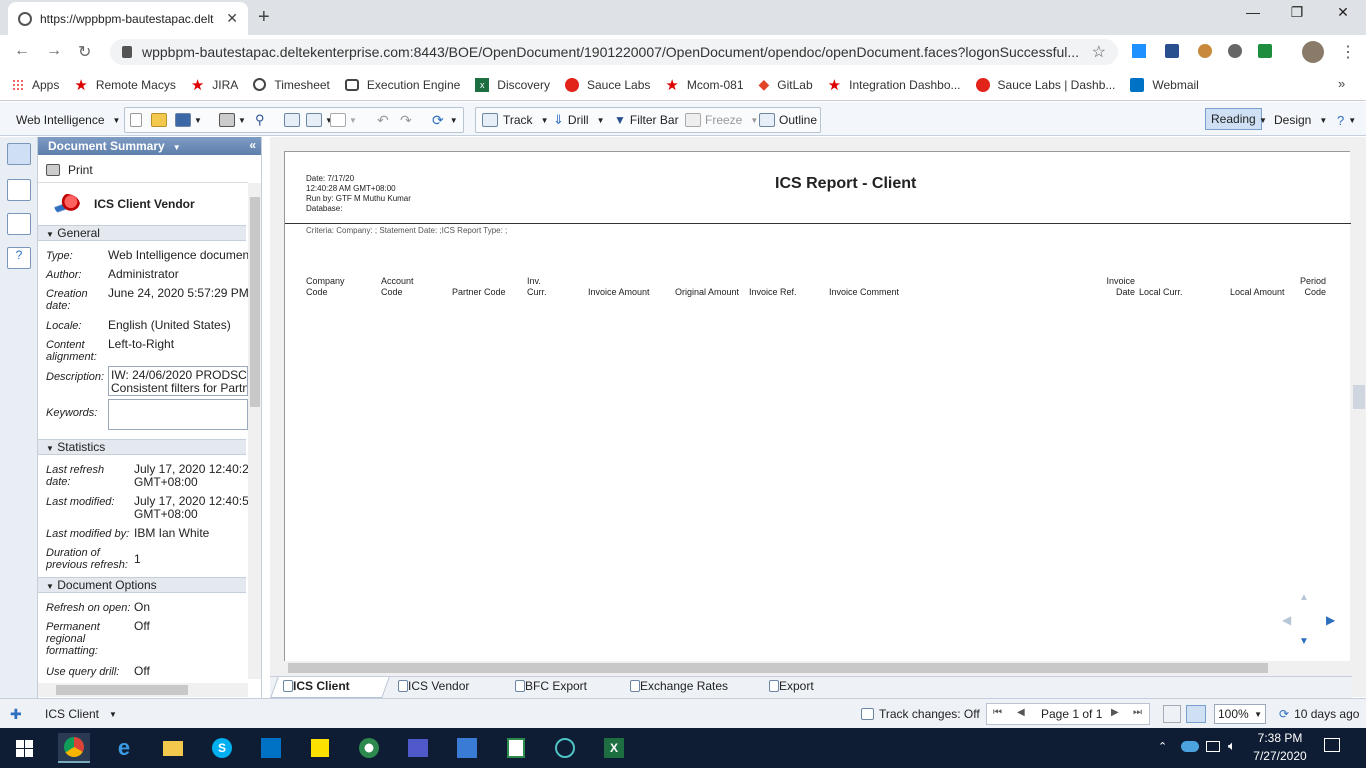 This screenshot has height=768, width=1366. I want to click on windows-start-icon, so click(24, 748).